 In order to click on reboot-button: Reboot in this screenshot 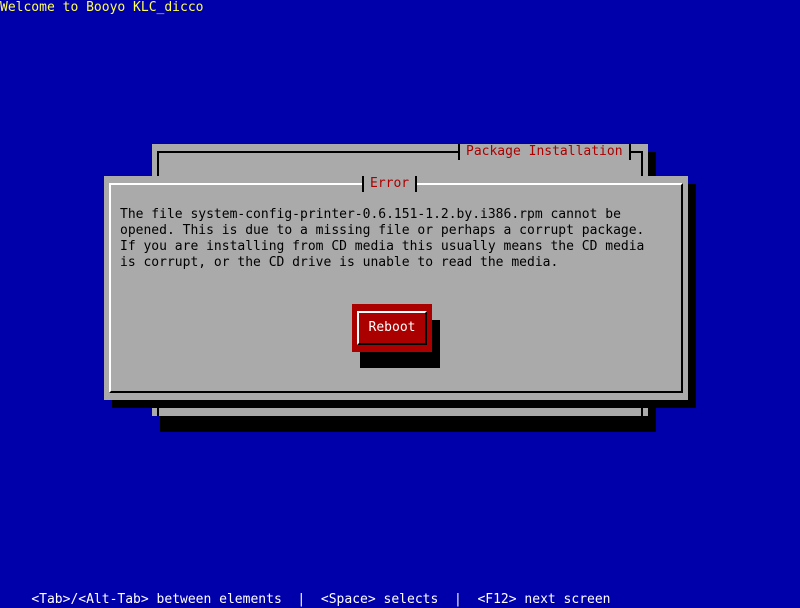, I will do `click(392, 328)`.